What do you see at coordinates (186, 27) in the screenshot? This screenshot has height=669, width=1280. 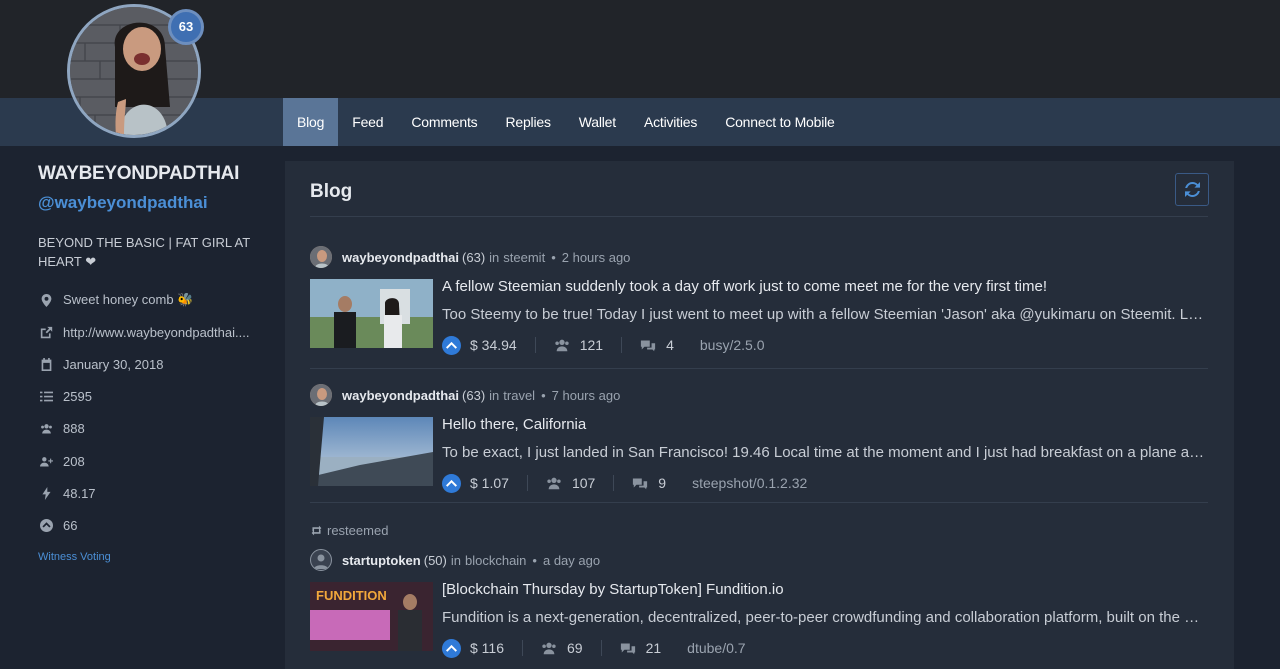 I see `reputation-badge: 63` at bounding box center [186, 27].